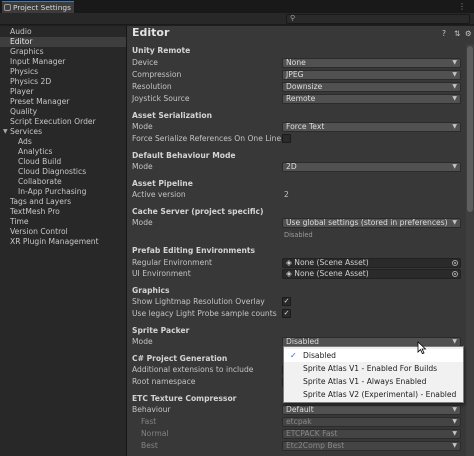 This screenshot has width=474, height=456. I want to click on sidebar-item-ads: Ads, so click(63, 142).